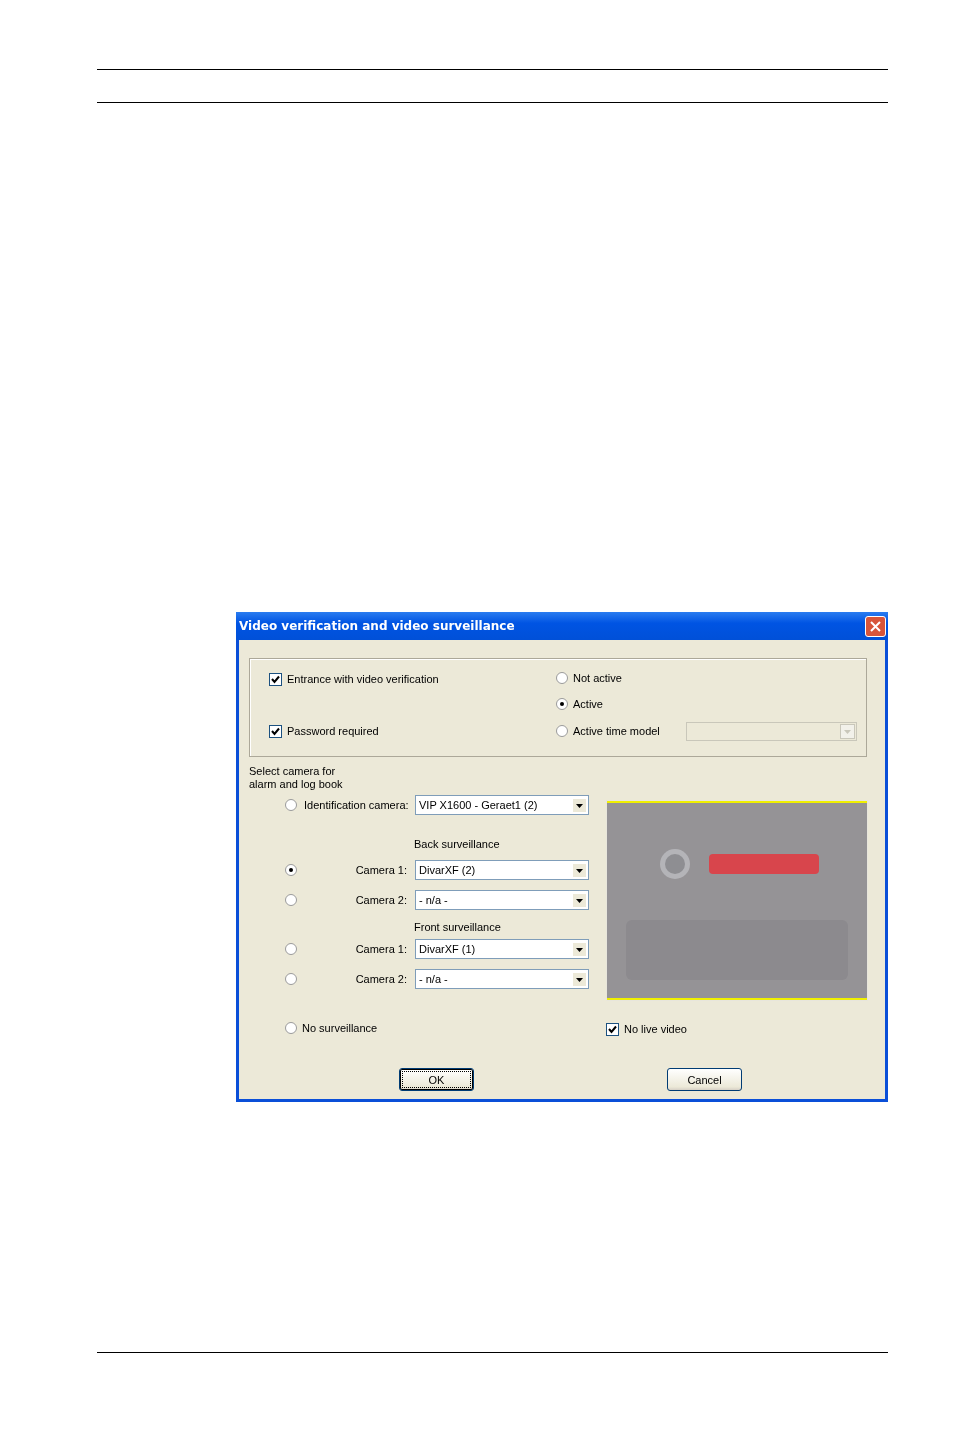  Describe the element at coordinates (296, 778) in the screenshot. I see `section-heading: Select camera for alarm and log book` at that location.